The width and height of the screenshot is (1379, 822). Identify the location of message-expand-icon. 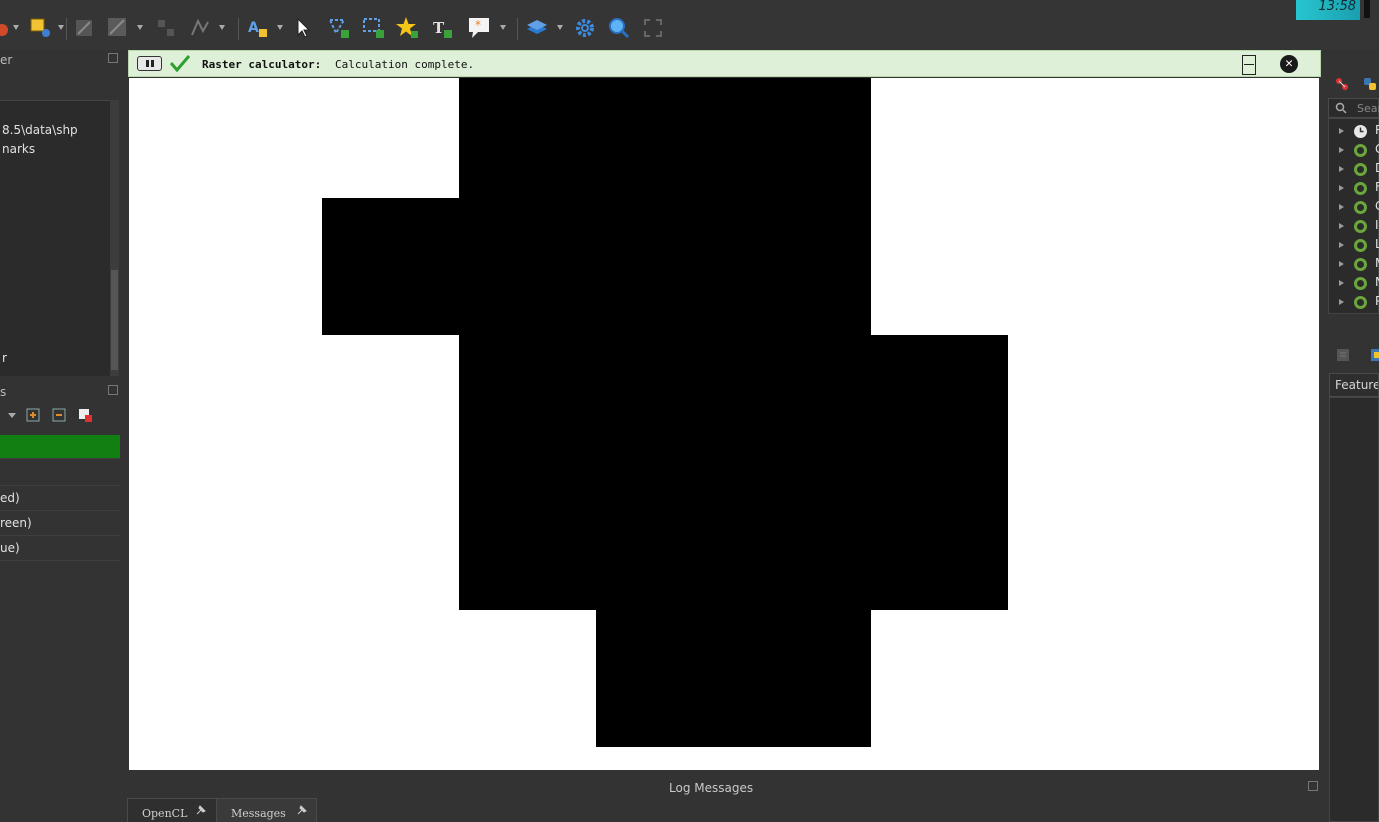
(1249, 65).